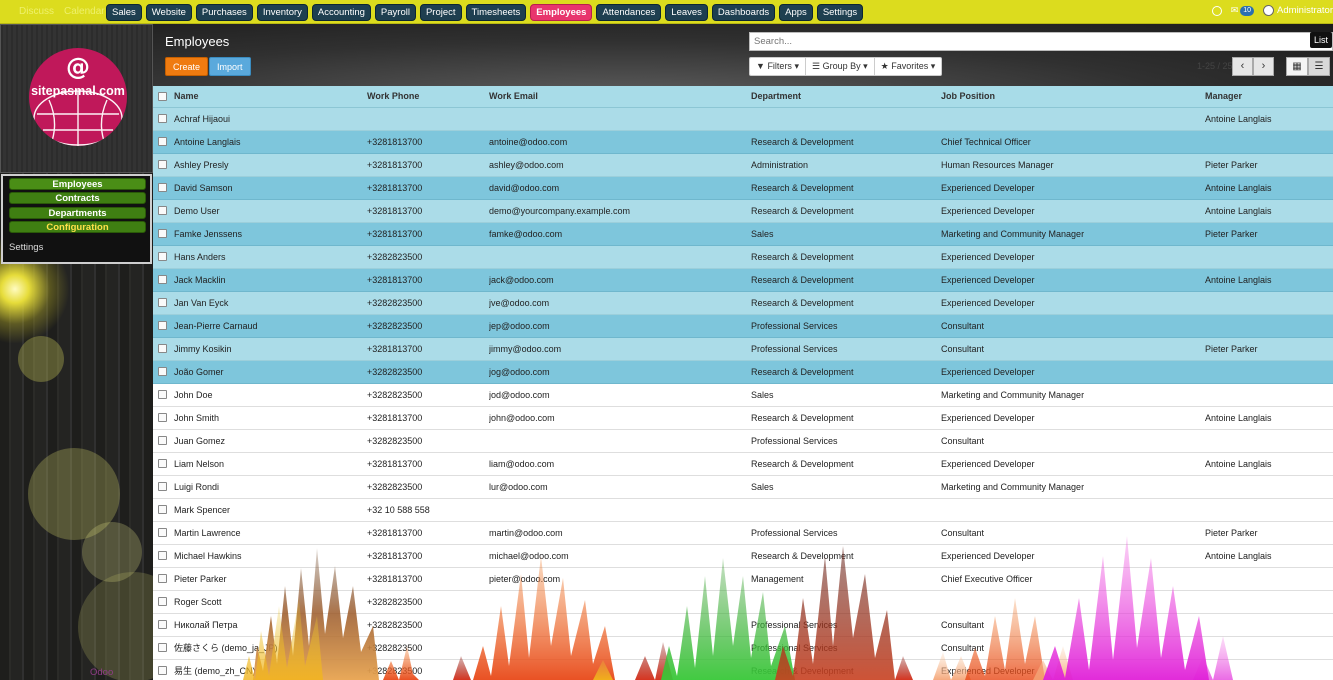 The width and height of the screenshot is (1333, 680). Describe the element at coordinates (26, 247) in the screenshot. I see `sidebar-item-settings: Settings` at that location.